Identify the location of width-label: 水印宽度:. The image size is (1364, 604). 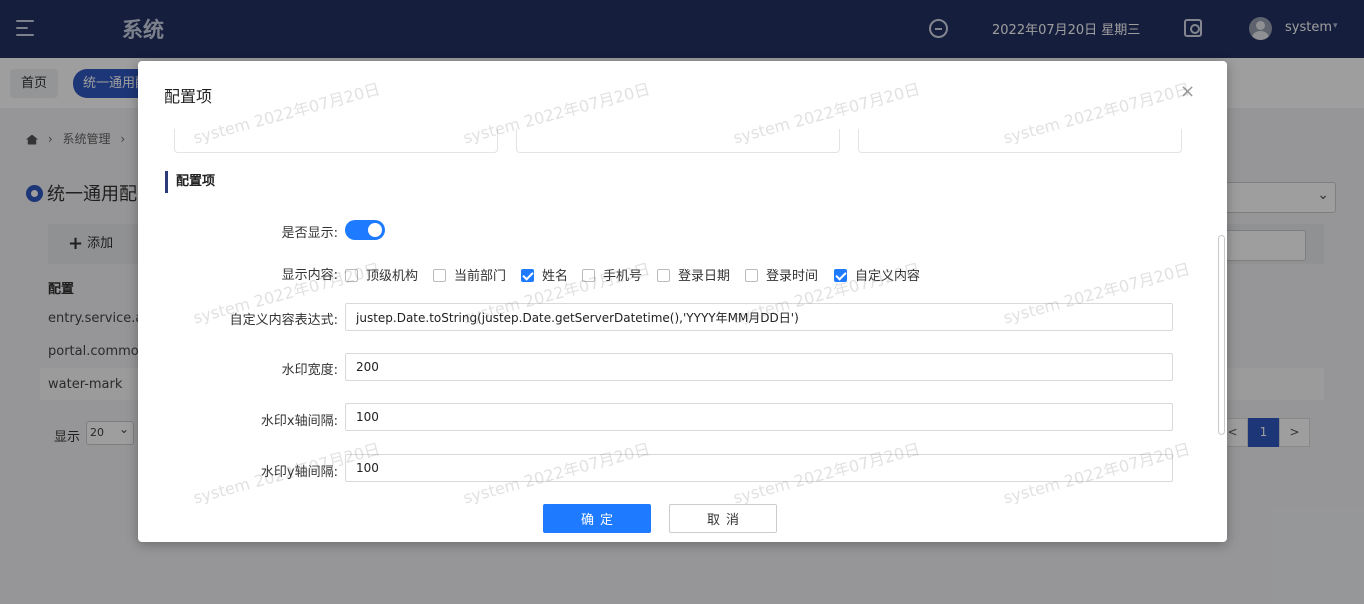
(309, 370).